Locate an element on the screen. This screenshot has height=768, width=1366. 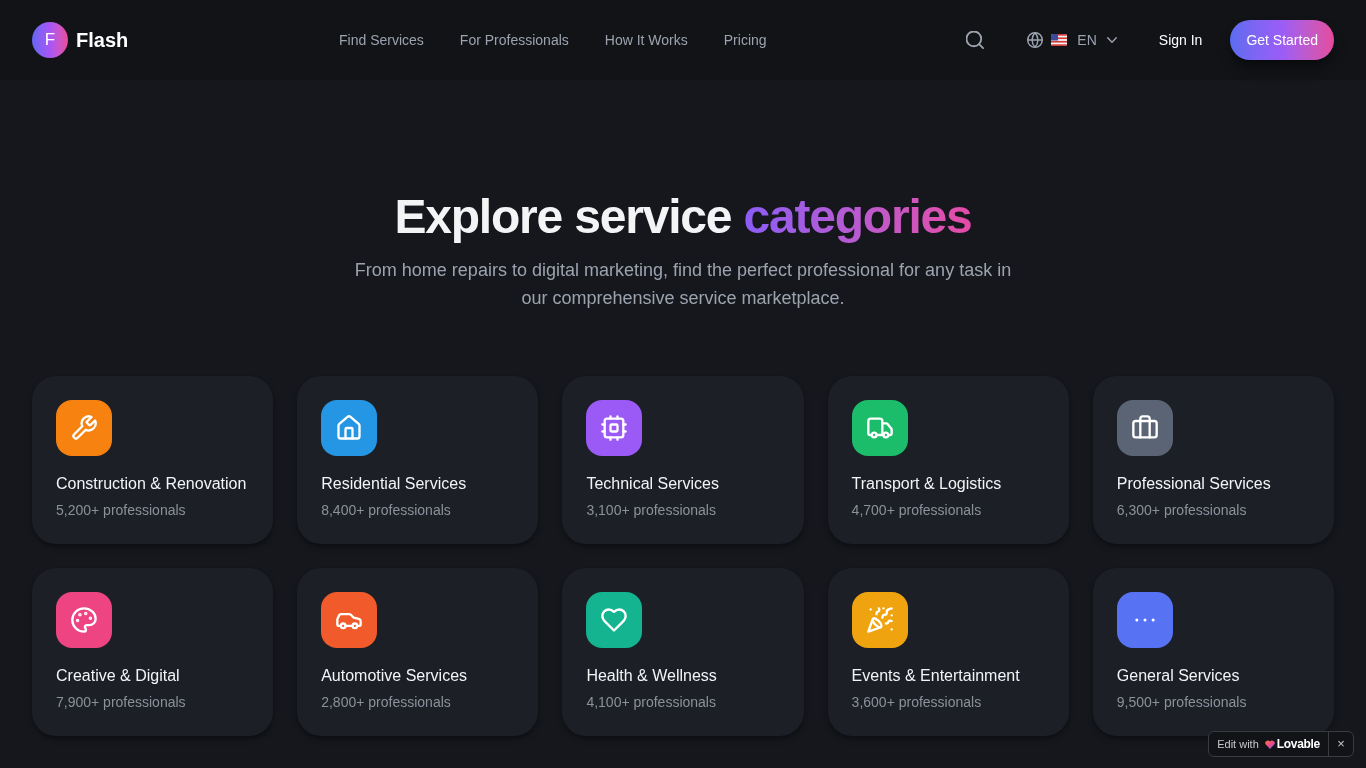
professional-count: 6,300+ professionals is located at coordinates (1182, 510).